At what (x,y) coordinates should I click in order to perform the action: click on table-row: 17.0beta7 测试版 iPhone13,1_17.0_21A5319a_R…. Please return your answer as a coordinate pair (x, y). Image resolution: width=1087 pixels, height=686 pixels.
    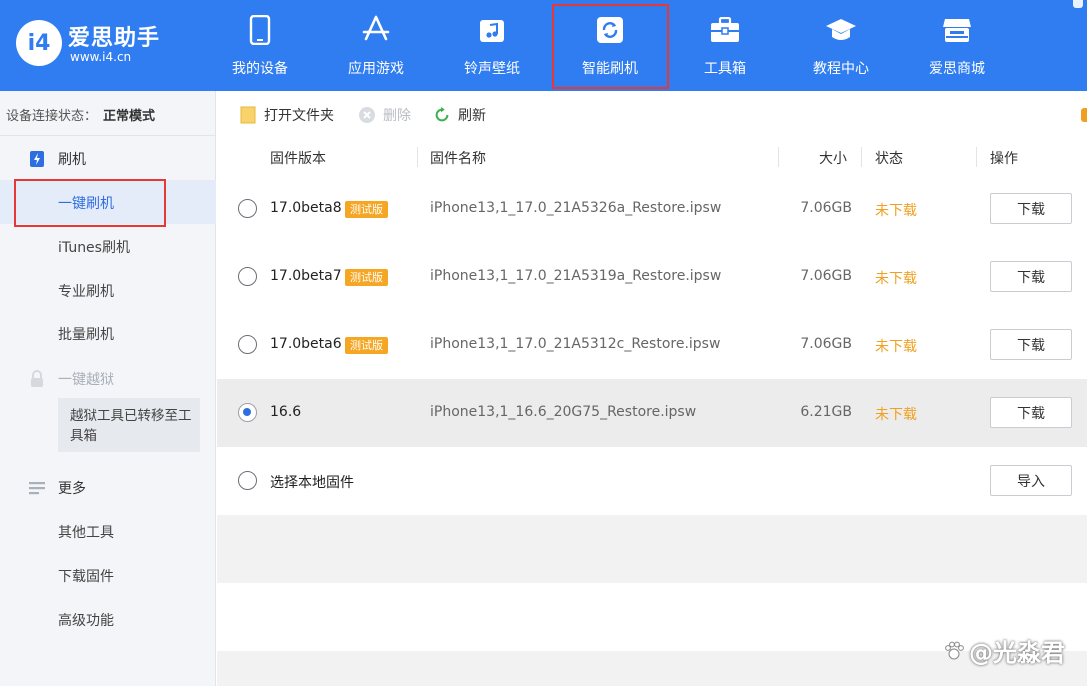
    Looking at the image, I should click on (652, 277).